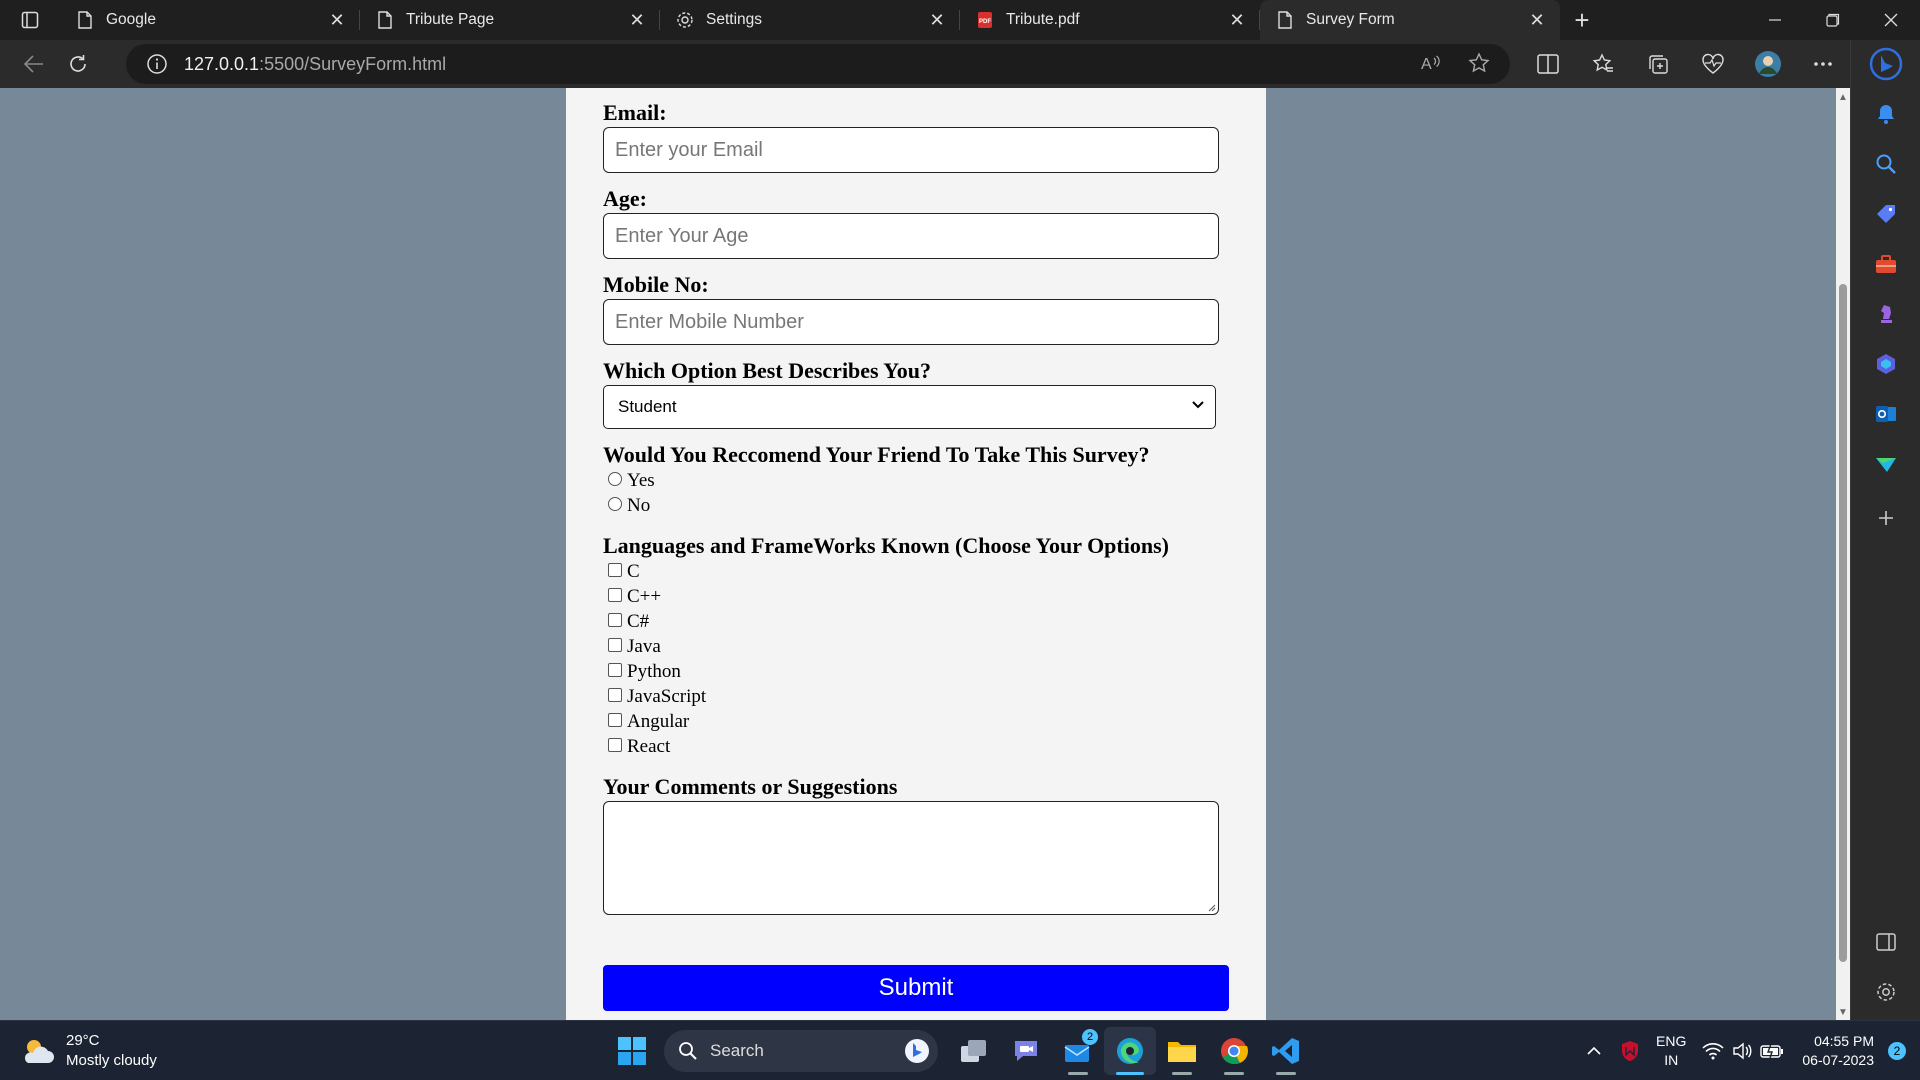 The width and height of the screenshot is (1920, 1080). Describe the element at coordinates (1886, 942) in the screenshot. I see `hide-sidebar-button` at that location.